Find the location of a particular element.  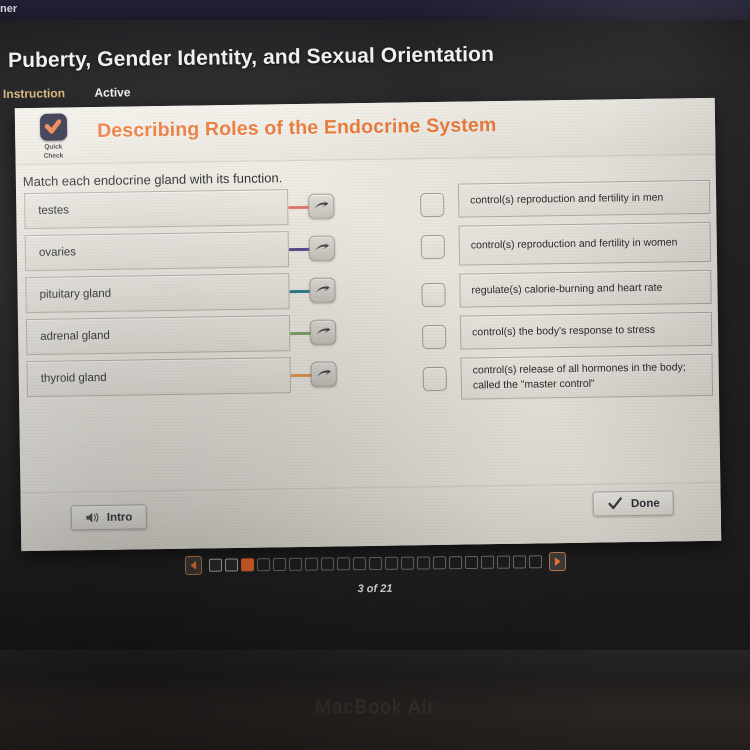

gland-row: ovaries is located at coordinates (180, 251).